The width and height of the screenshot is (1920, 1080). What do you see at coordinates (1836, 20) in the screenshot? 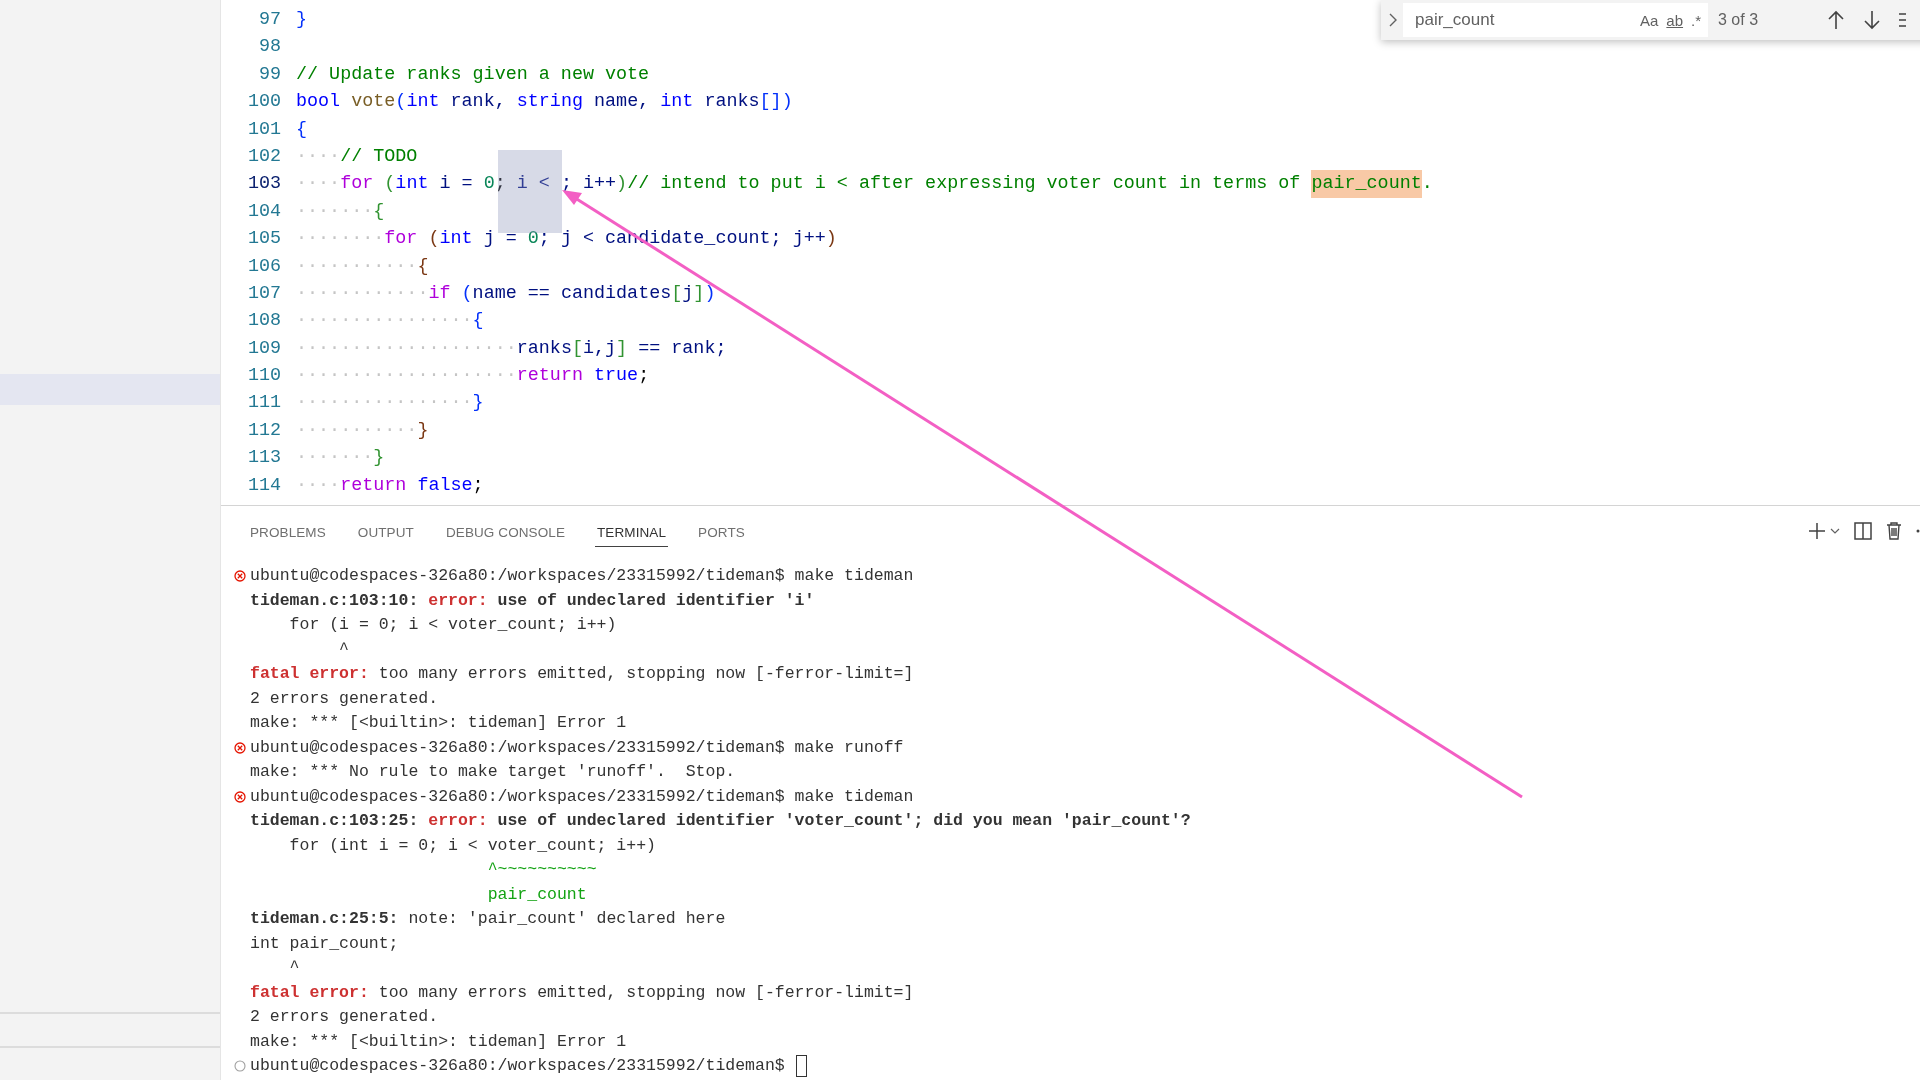
I see `arrow-up-icon` at bounding box center [1836, 20].